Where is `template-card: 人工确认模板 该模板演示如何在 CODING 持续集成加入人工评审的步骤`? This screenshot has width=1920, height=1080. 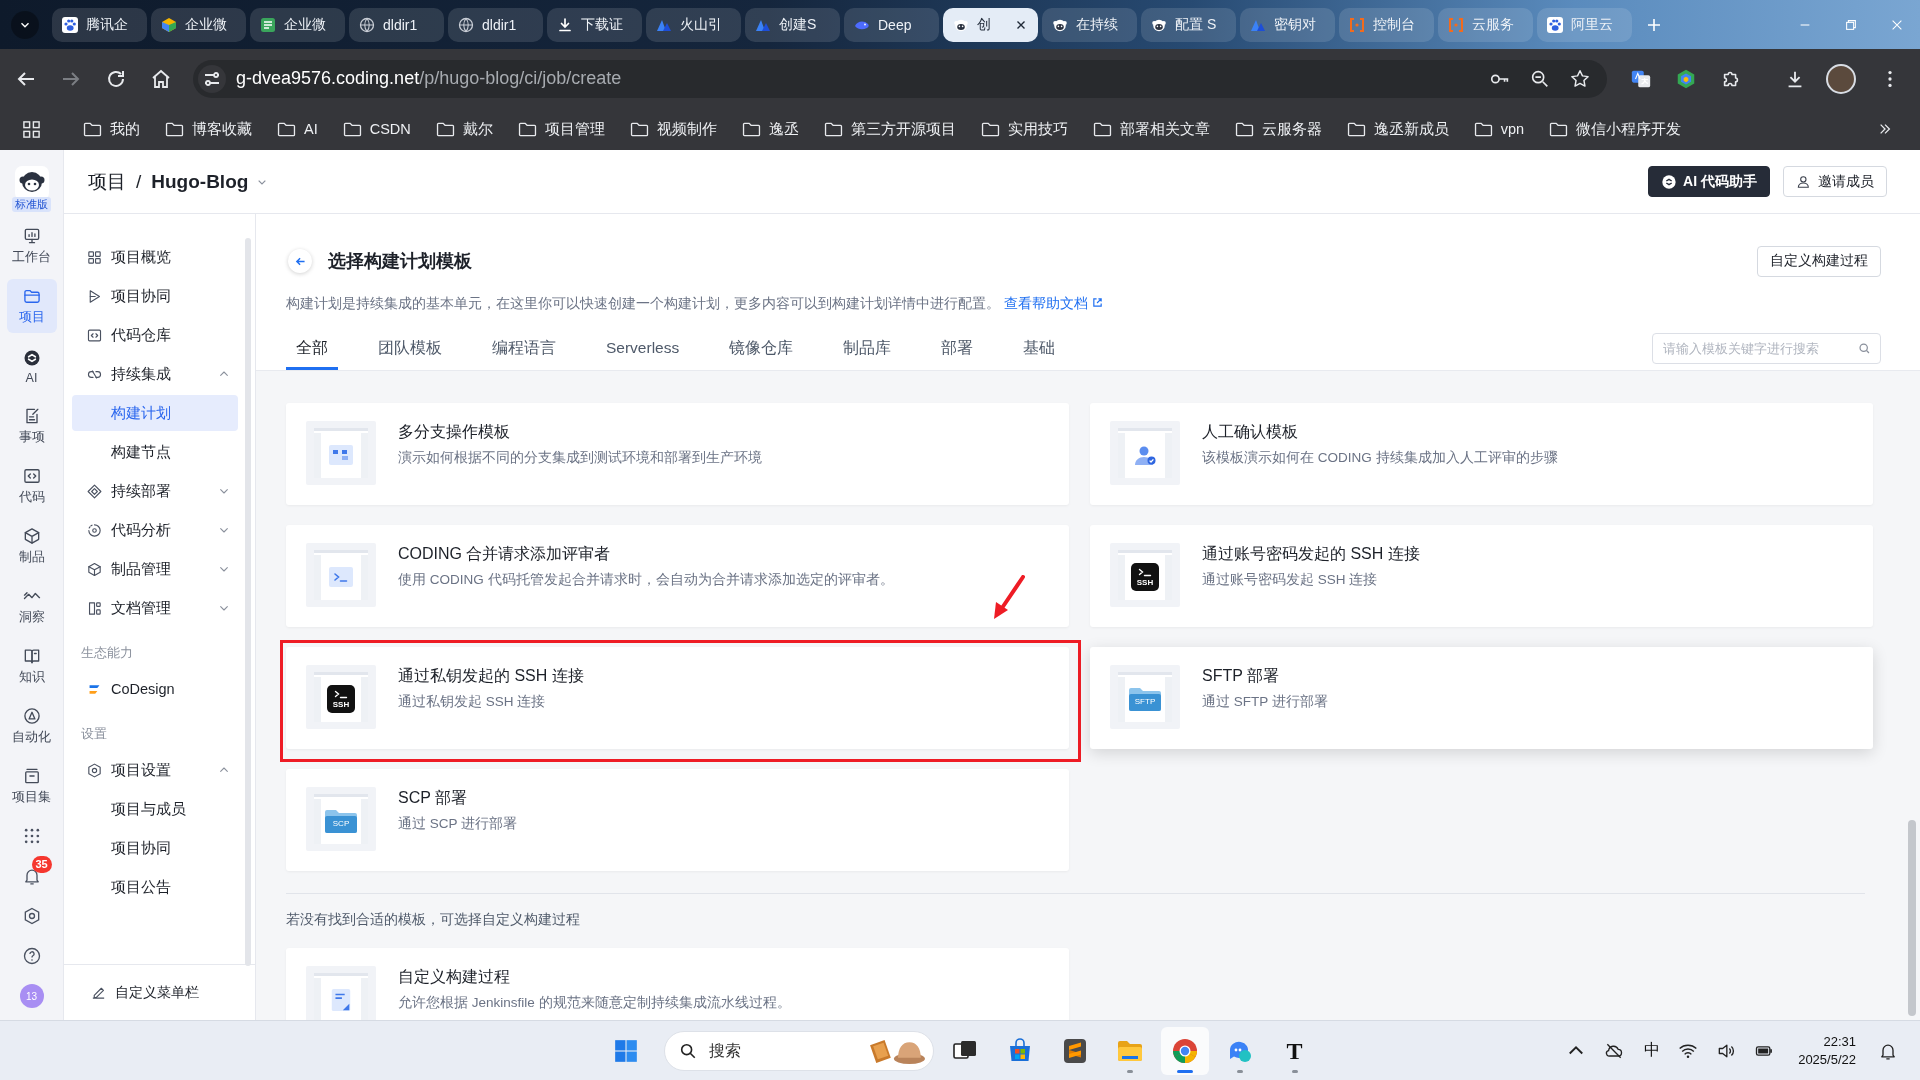 template-card: 人工确认模板 该模板演示如何在 CODING 持续集成加入人工评审的步骤 is located at coordinates (1481, 454).